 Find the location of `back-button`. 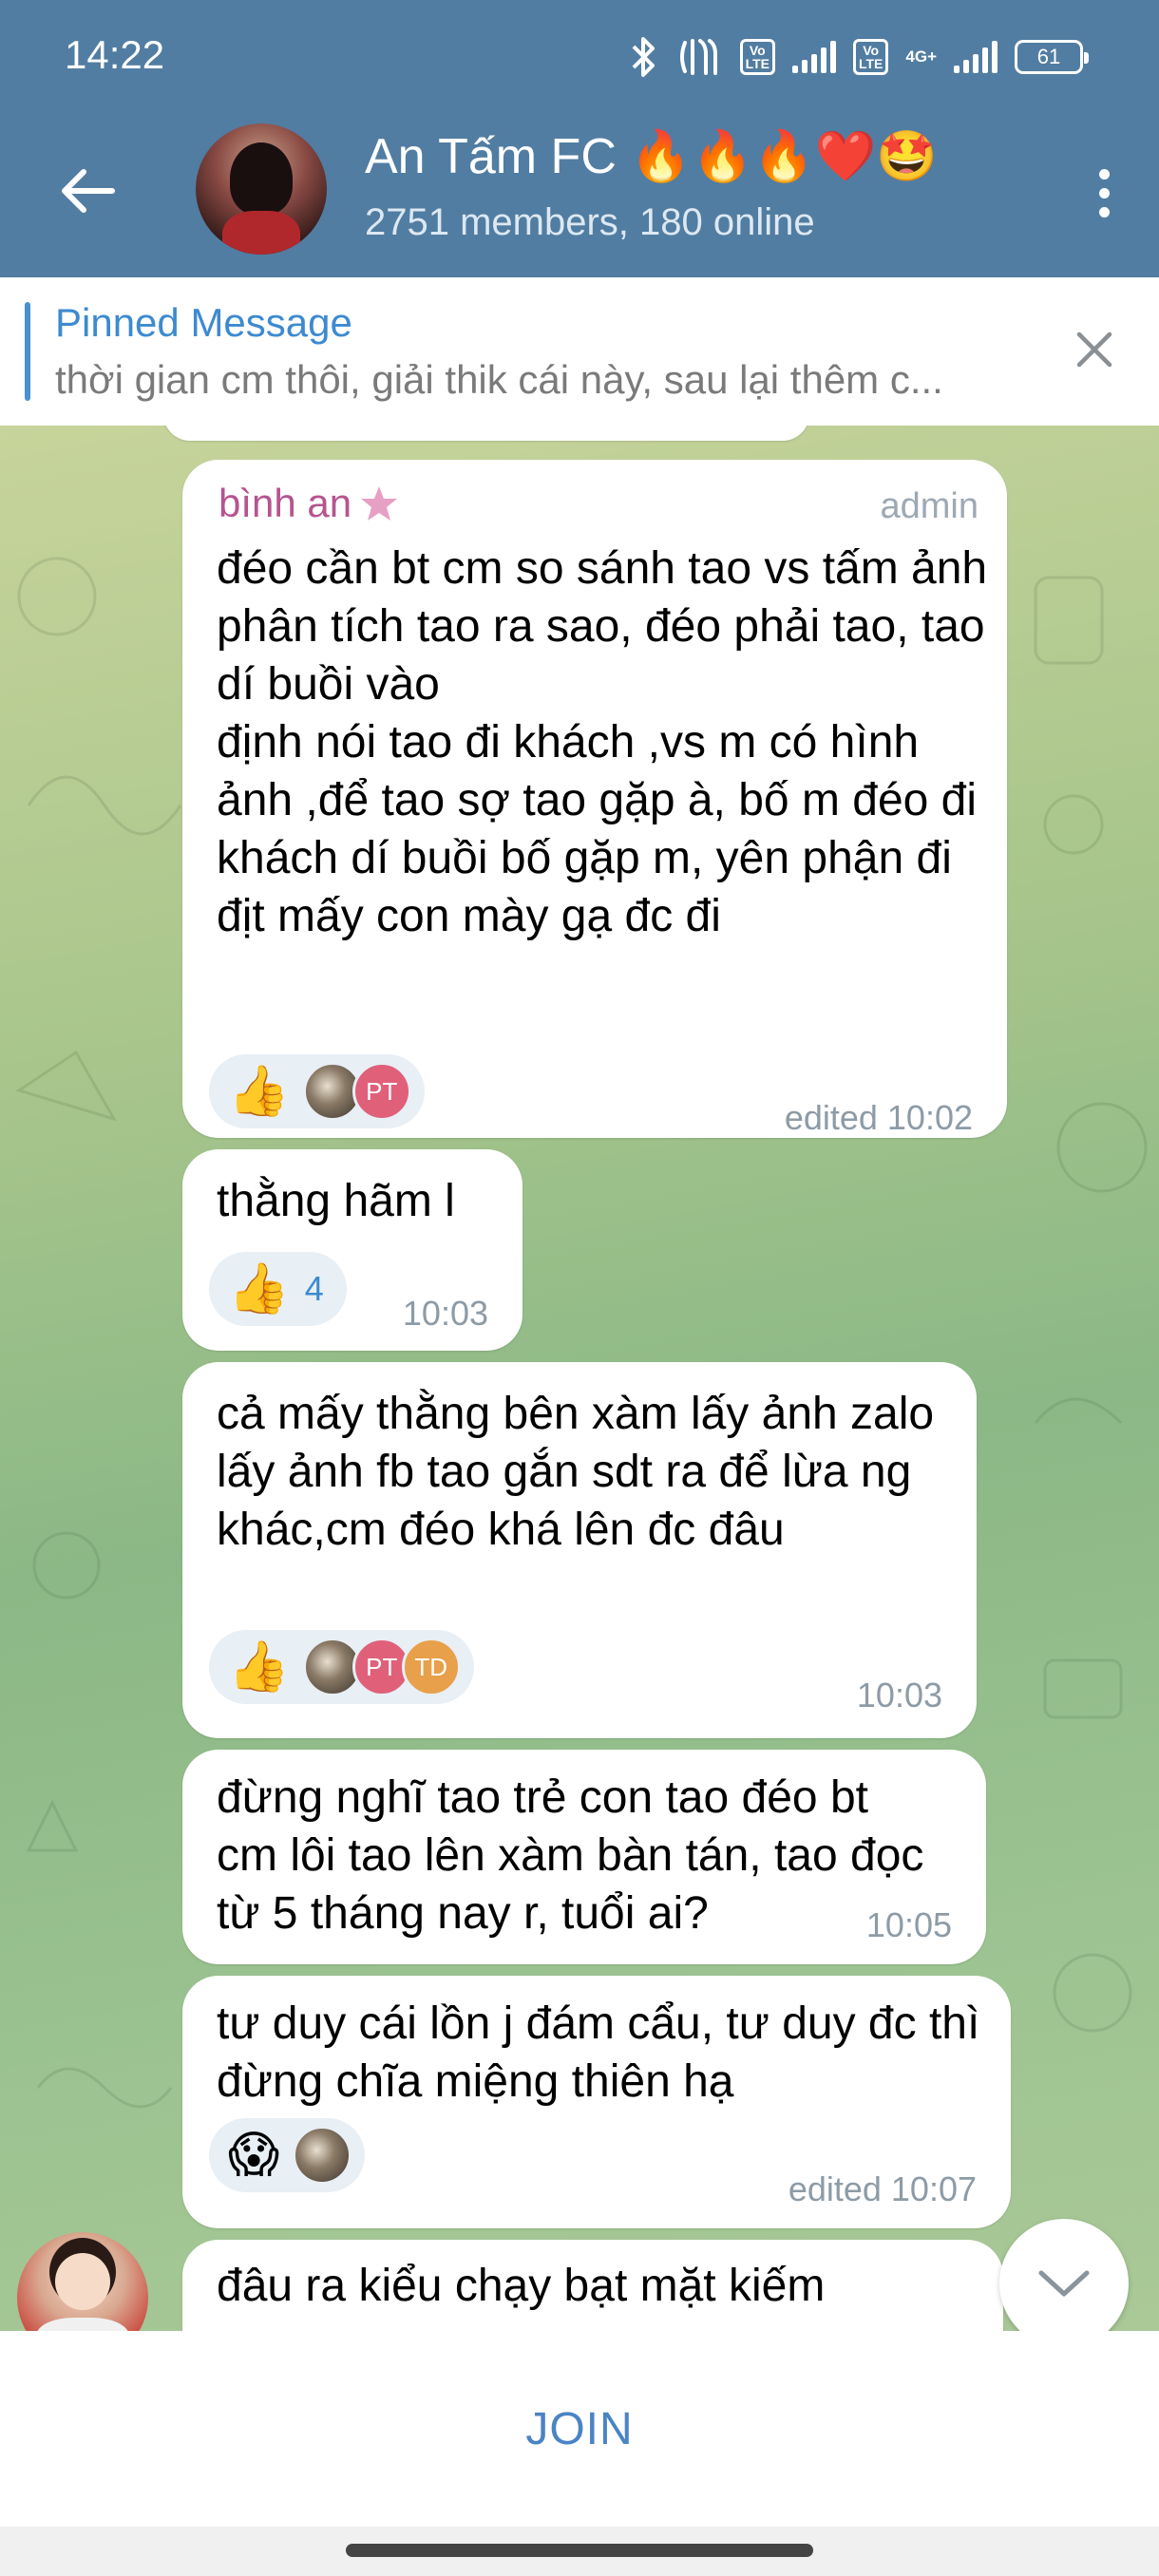

back-button is located at coordinates (87, 191).